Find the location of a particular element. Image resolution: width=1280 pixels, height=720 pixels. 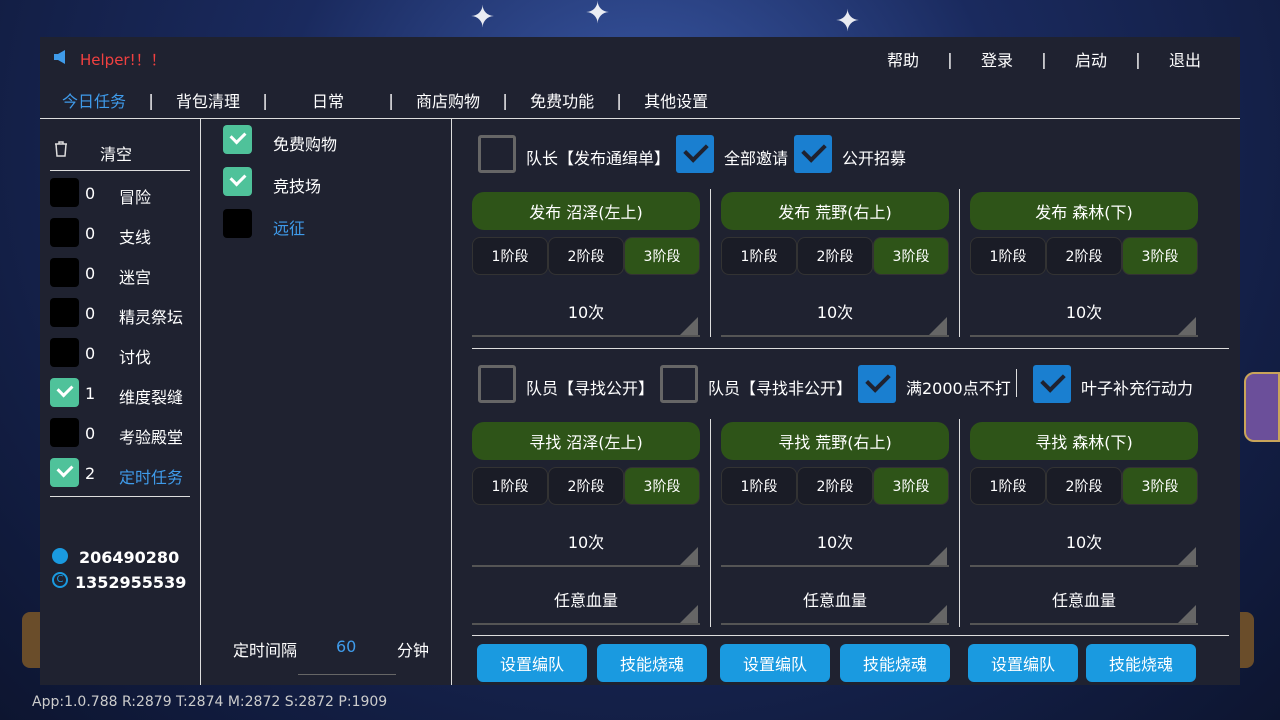

option-label: 队员【寻找非公开】 is located at coordinates (780, 388).